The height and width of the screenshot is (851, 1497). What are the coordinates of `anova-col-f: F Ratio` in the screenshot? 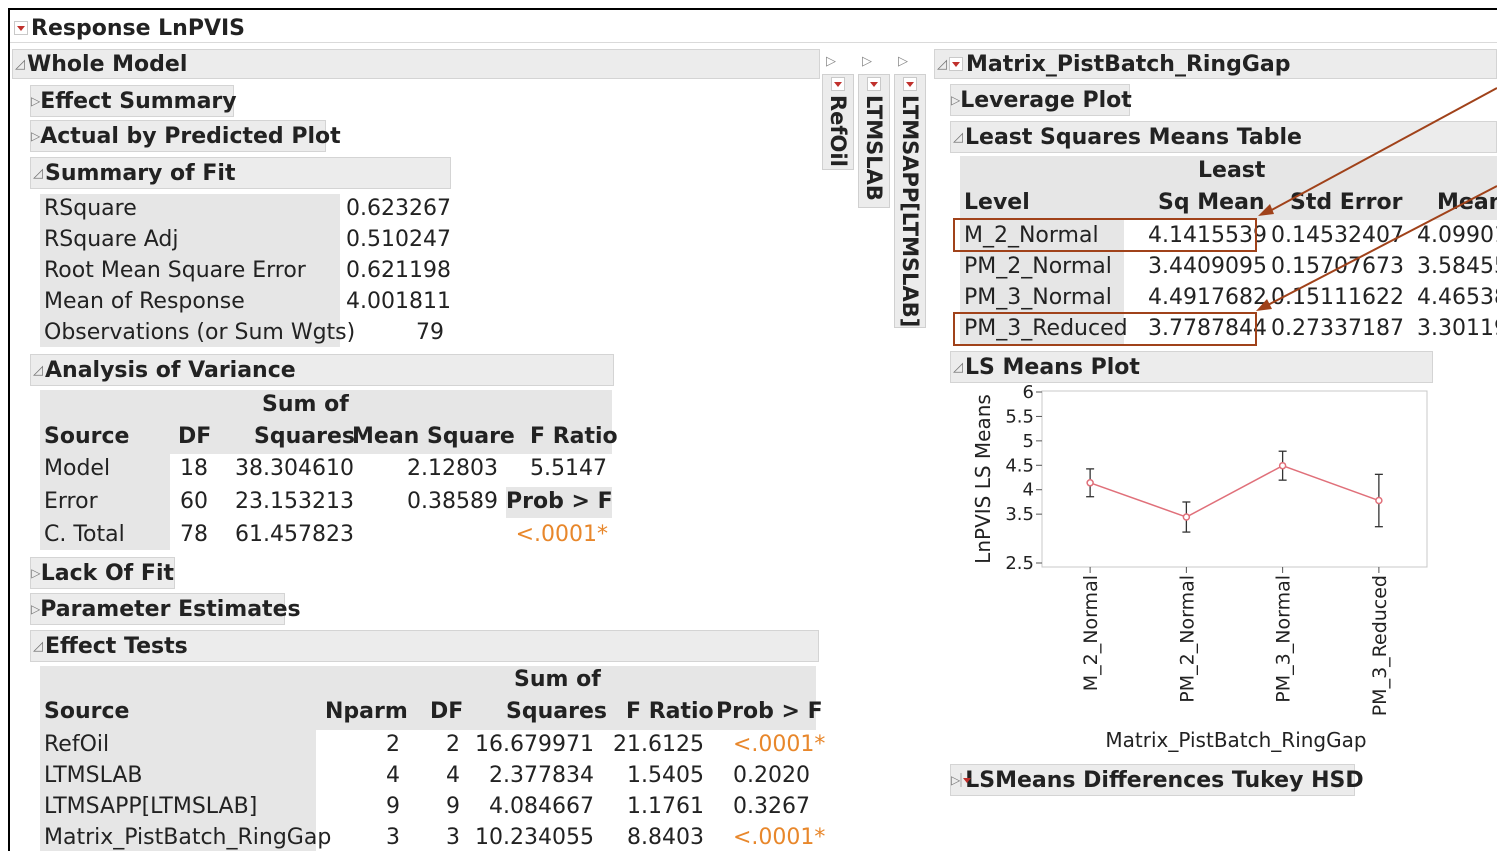 It's located at (574, 436).